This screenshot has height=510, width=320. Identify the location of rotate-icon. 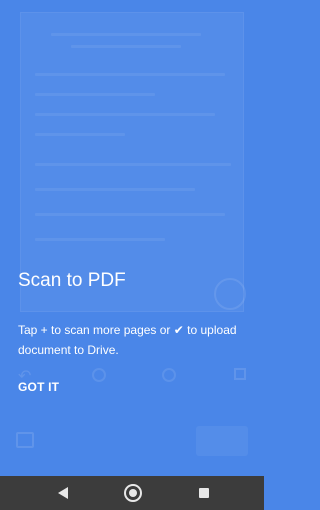
(169, 375).